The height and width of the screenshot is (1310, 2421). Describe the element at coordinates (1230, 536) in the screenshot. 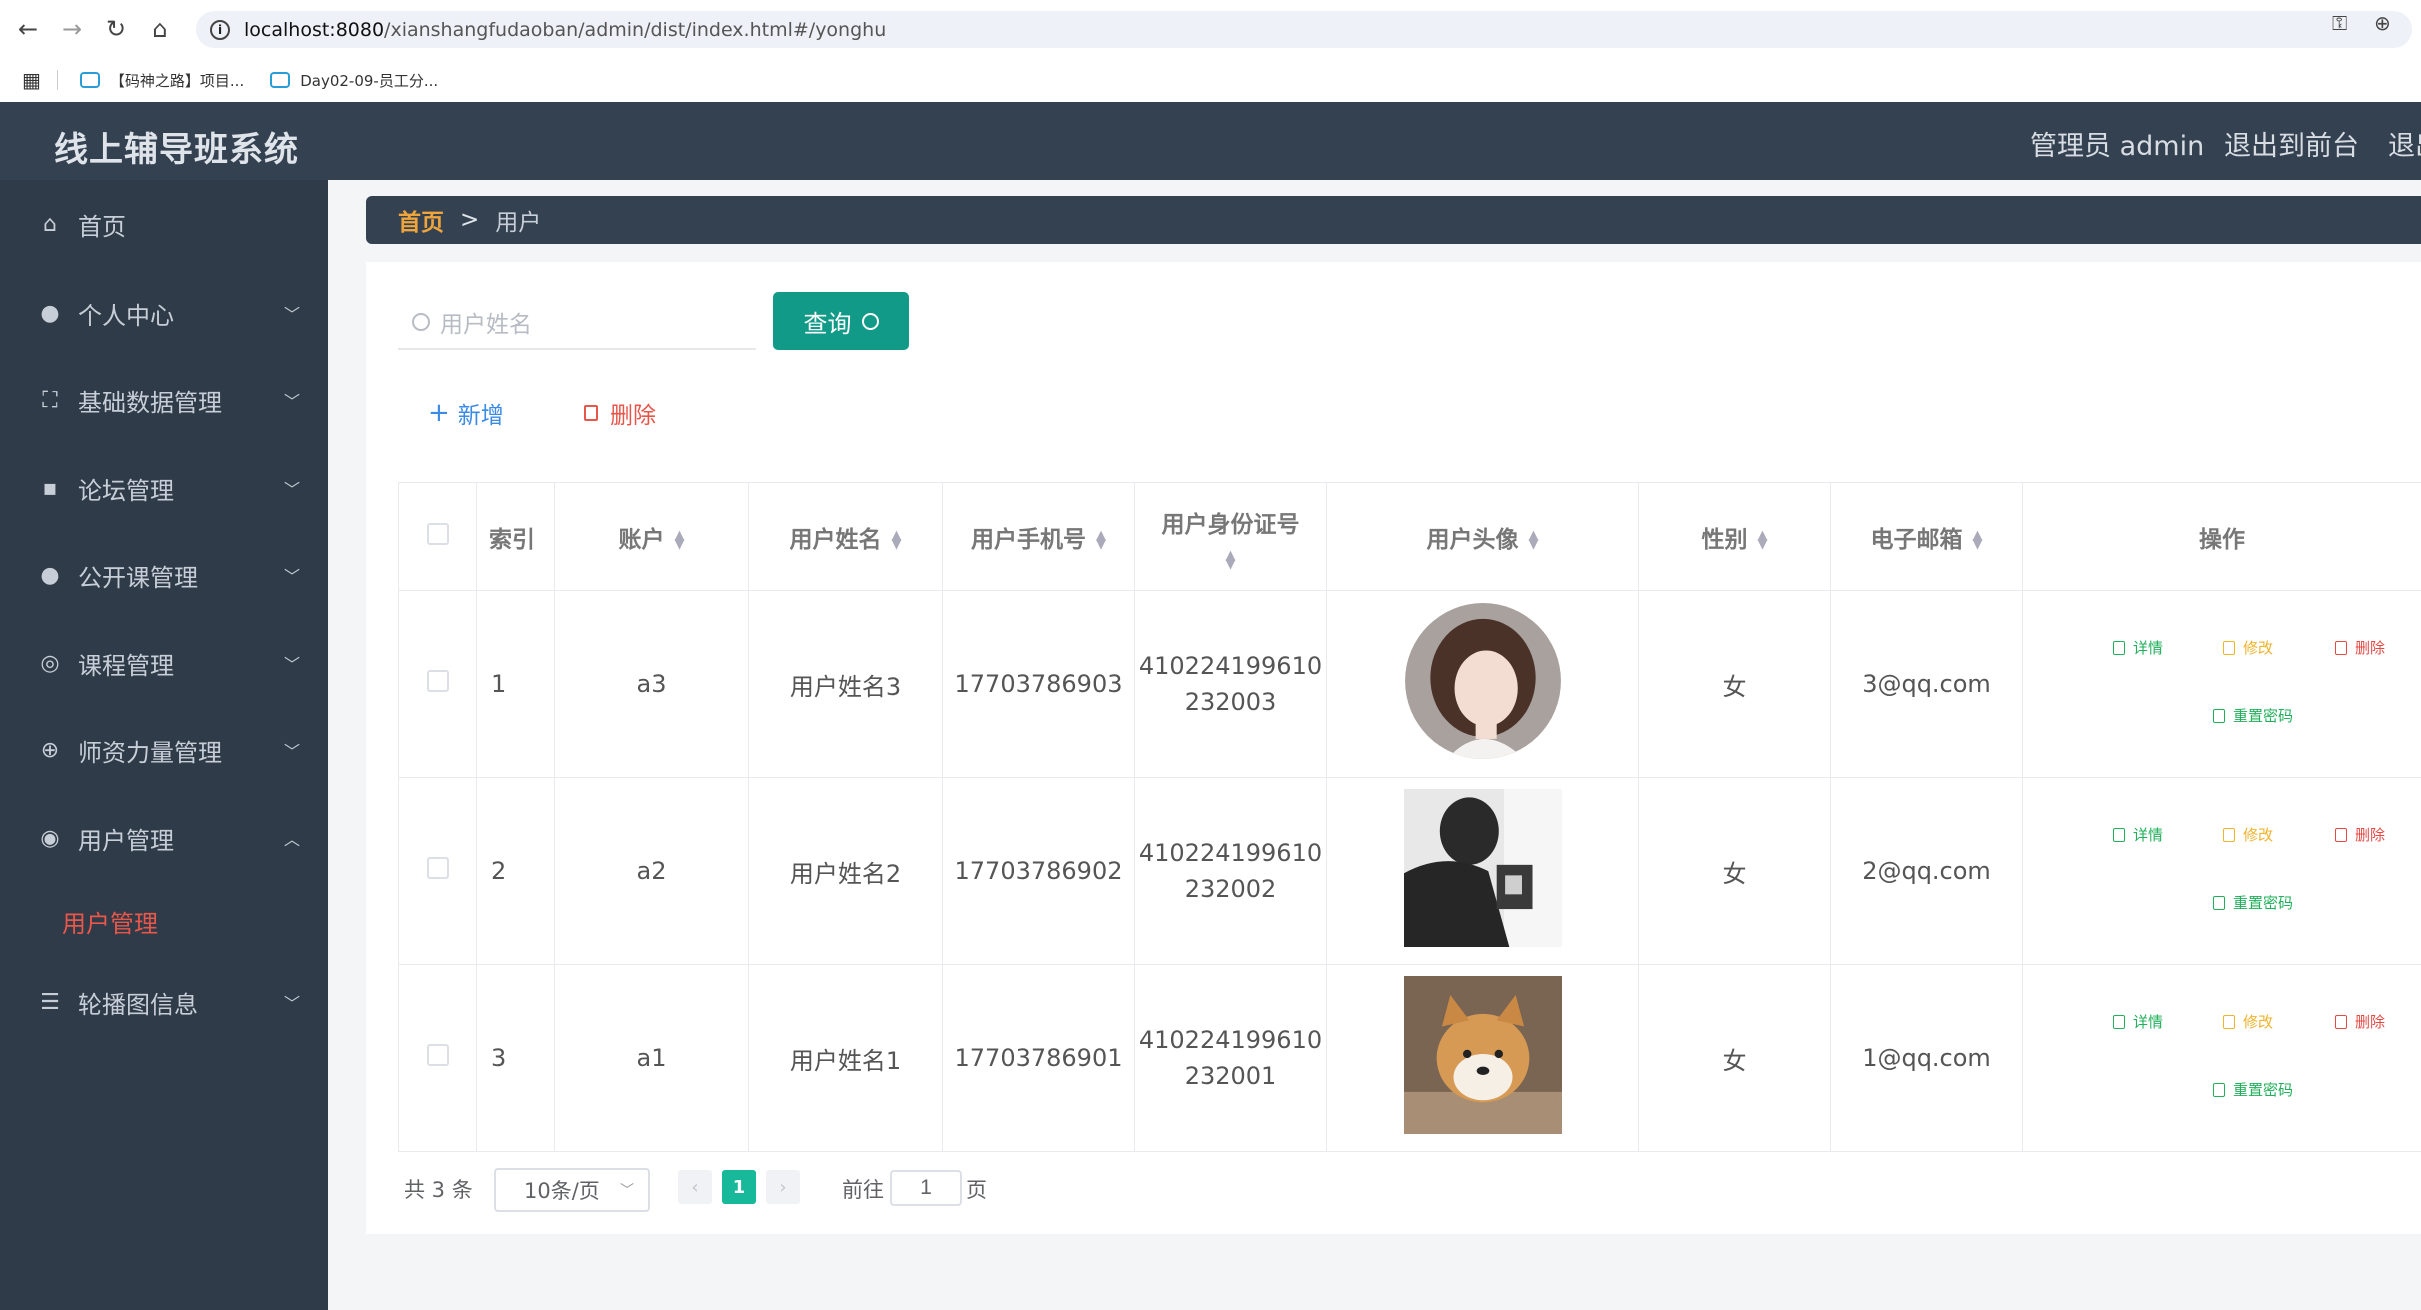

I see `col-idcard: 用户身份证号 ▲ ▼` at that location.